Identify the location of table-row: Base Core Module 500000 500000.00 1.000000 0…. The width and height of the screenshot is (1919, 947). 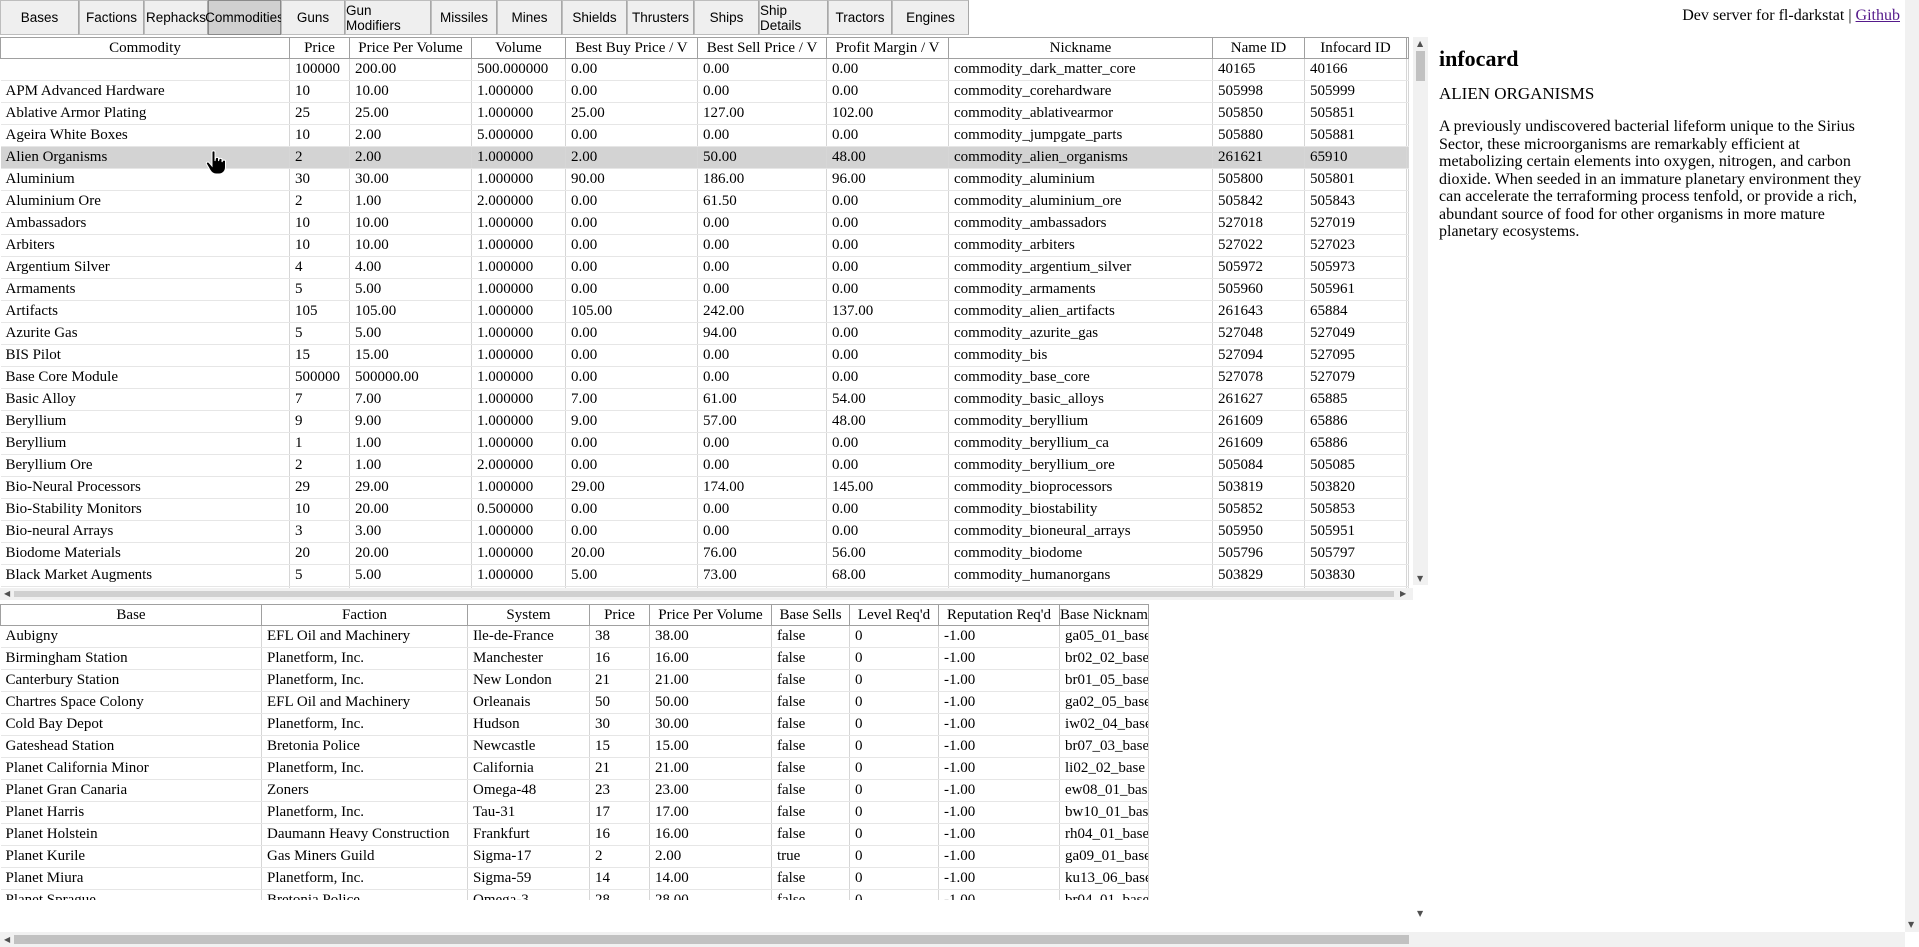
(704, 377).